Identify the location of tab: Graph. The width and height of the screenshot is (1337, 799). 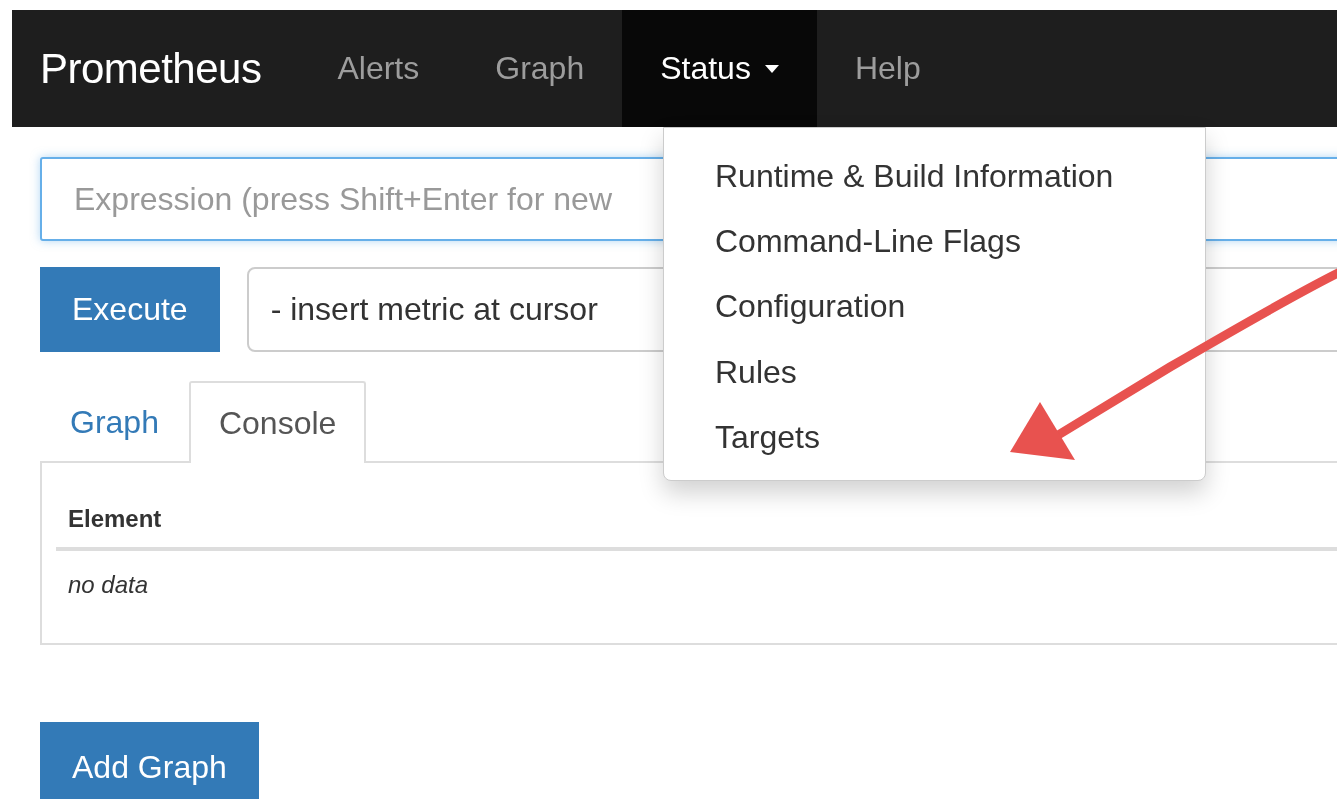
(114, 421).